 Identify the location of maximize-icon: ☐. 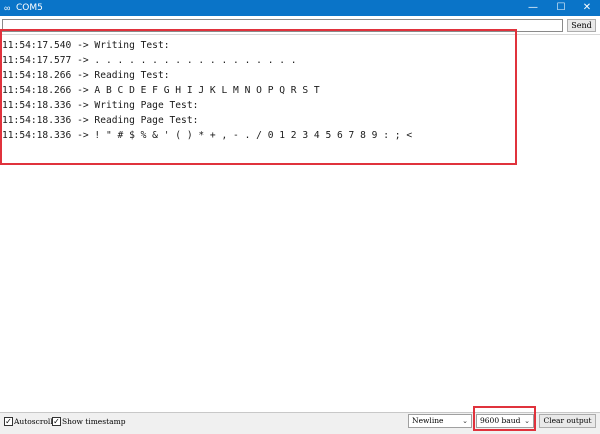
(561, 8).